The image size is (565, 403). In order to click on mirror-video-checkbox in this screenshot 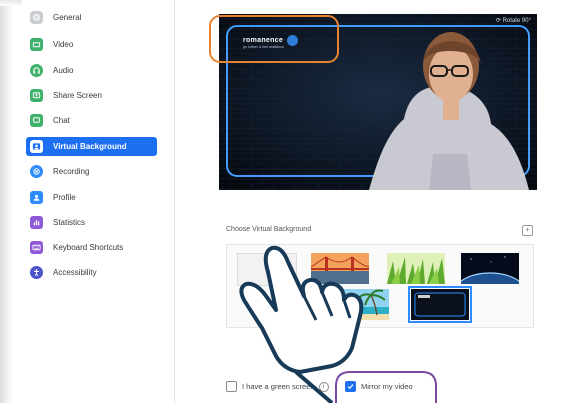, I will do `click(350, 386)`.